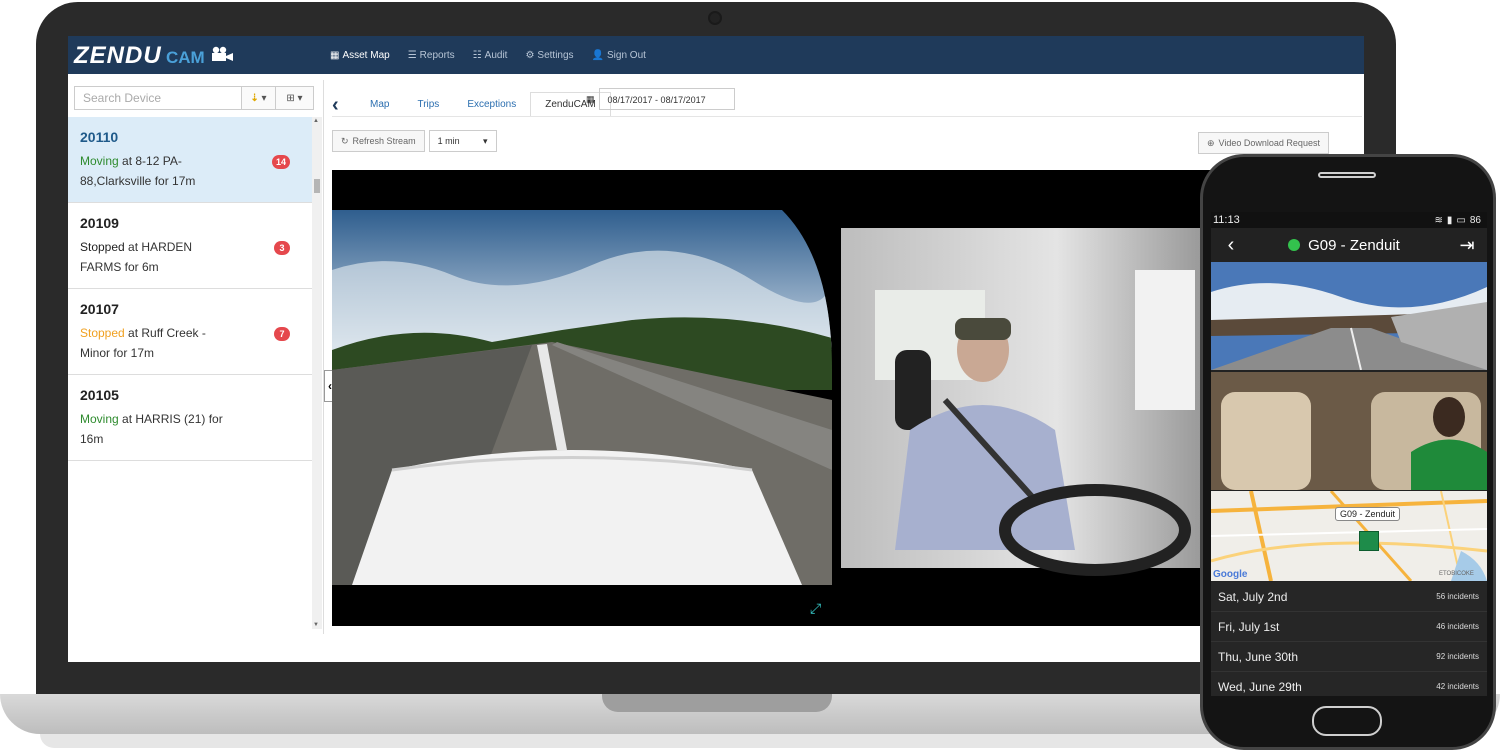 Image resolution: width=1500 pixels, height=754 pixels. I want to click on phone-home-button, so click(1347, 721).